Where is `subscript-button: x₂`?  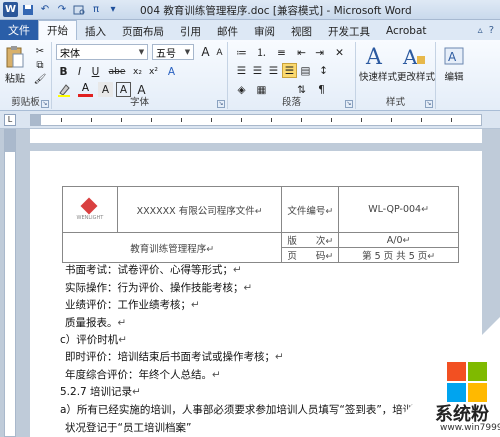
subscript-button: x₂ is located at coordinates (137, 71).